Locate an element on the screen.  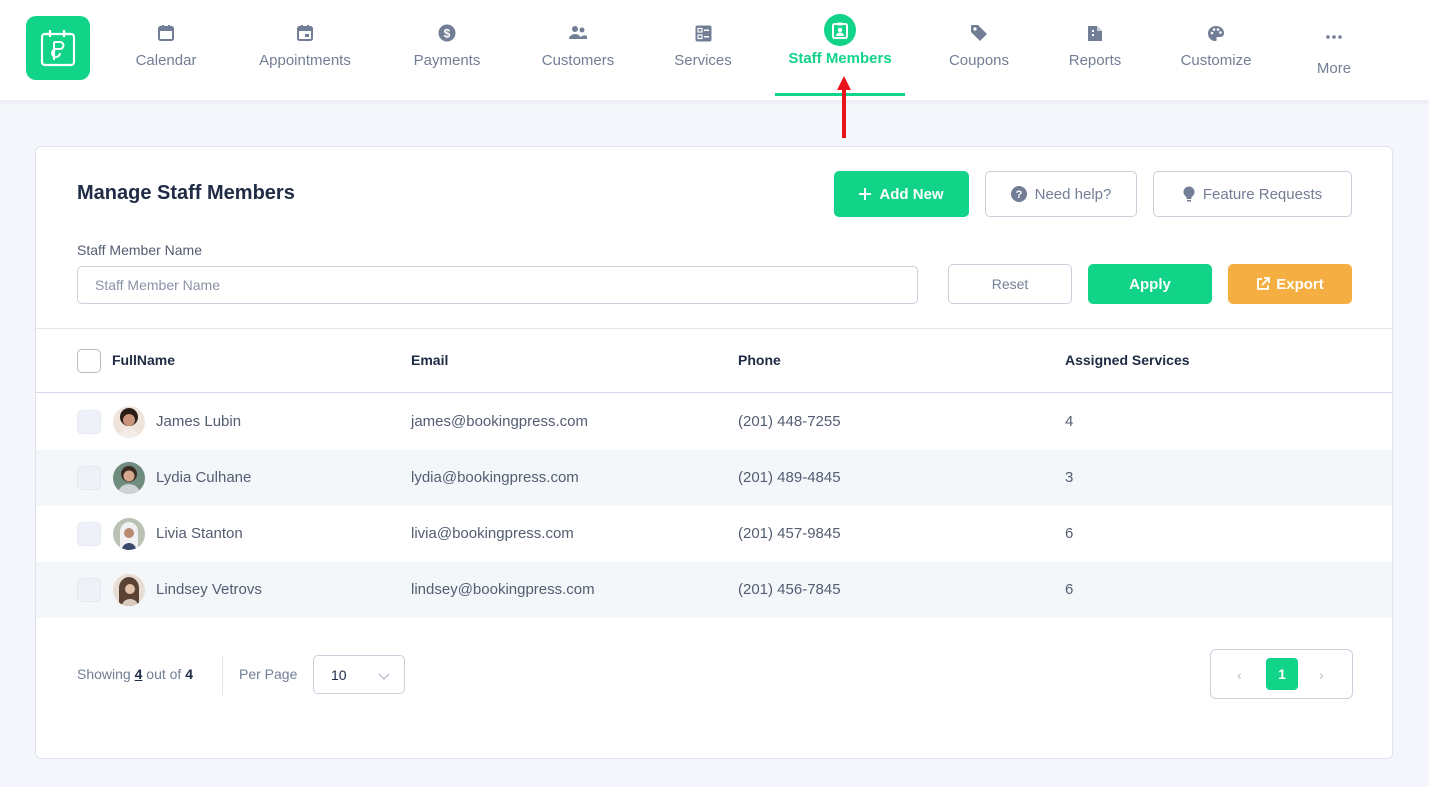
staff-name: James Lubin is located at coordinates (198, 421).